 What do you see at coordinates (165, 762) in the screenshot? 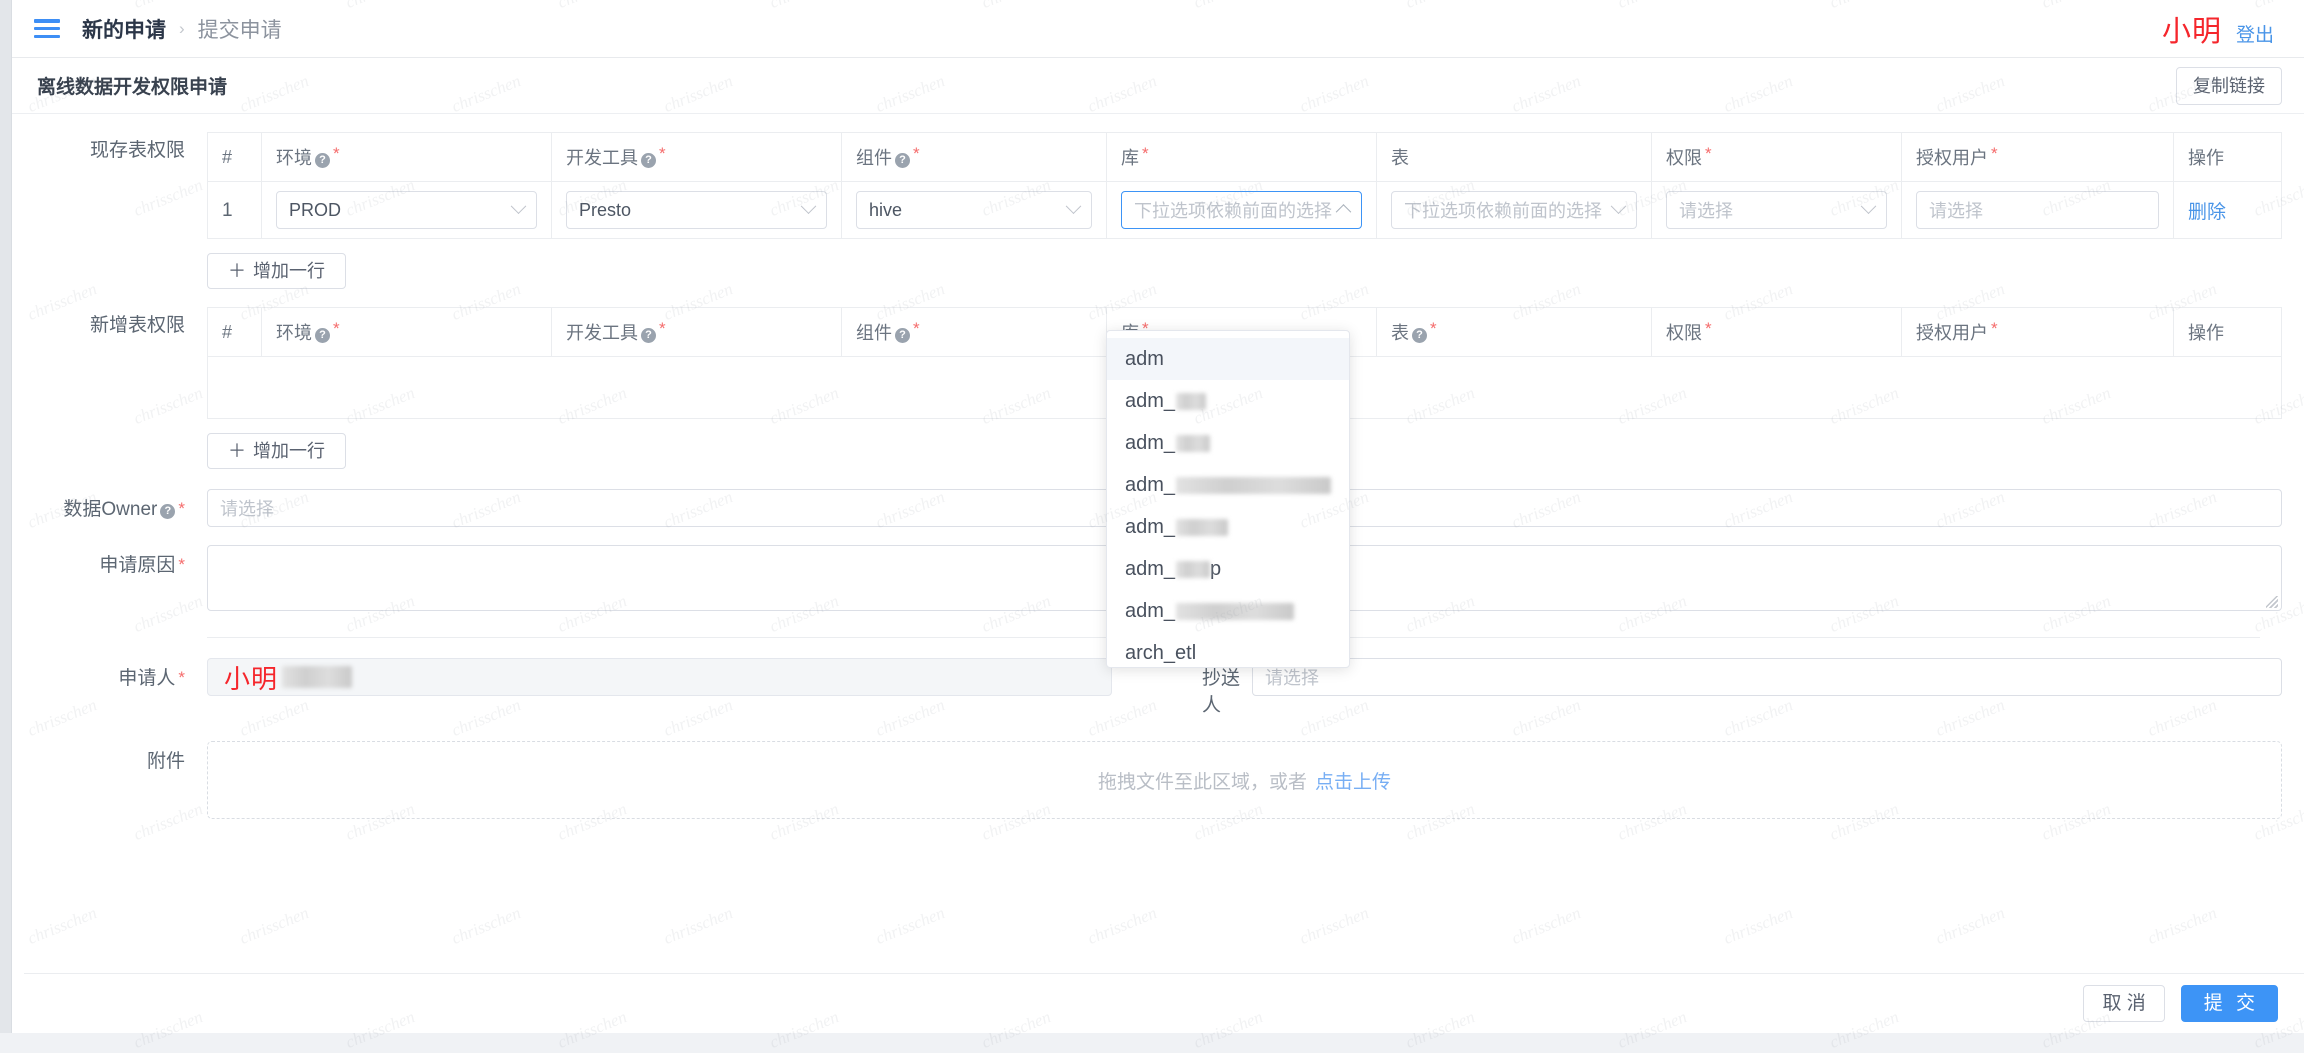
I see `attachment-label: 附件` at bounding box center [165, 762].